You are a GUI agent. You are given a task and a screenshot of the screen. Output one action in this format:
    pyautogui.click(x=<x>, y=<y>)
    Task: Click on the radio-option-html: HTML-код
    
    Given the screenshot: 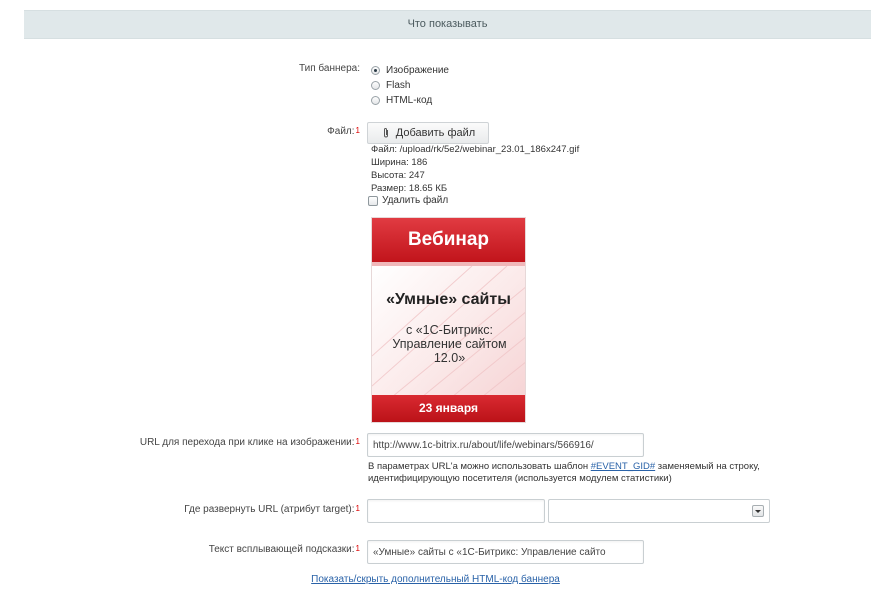 What is the action you would take?
    pyautogui.click(x=401, y=100)
    